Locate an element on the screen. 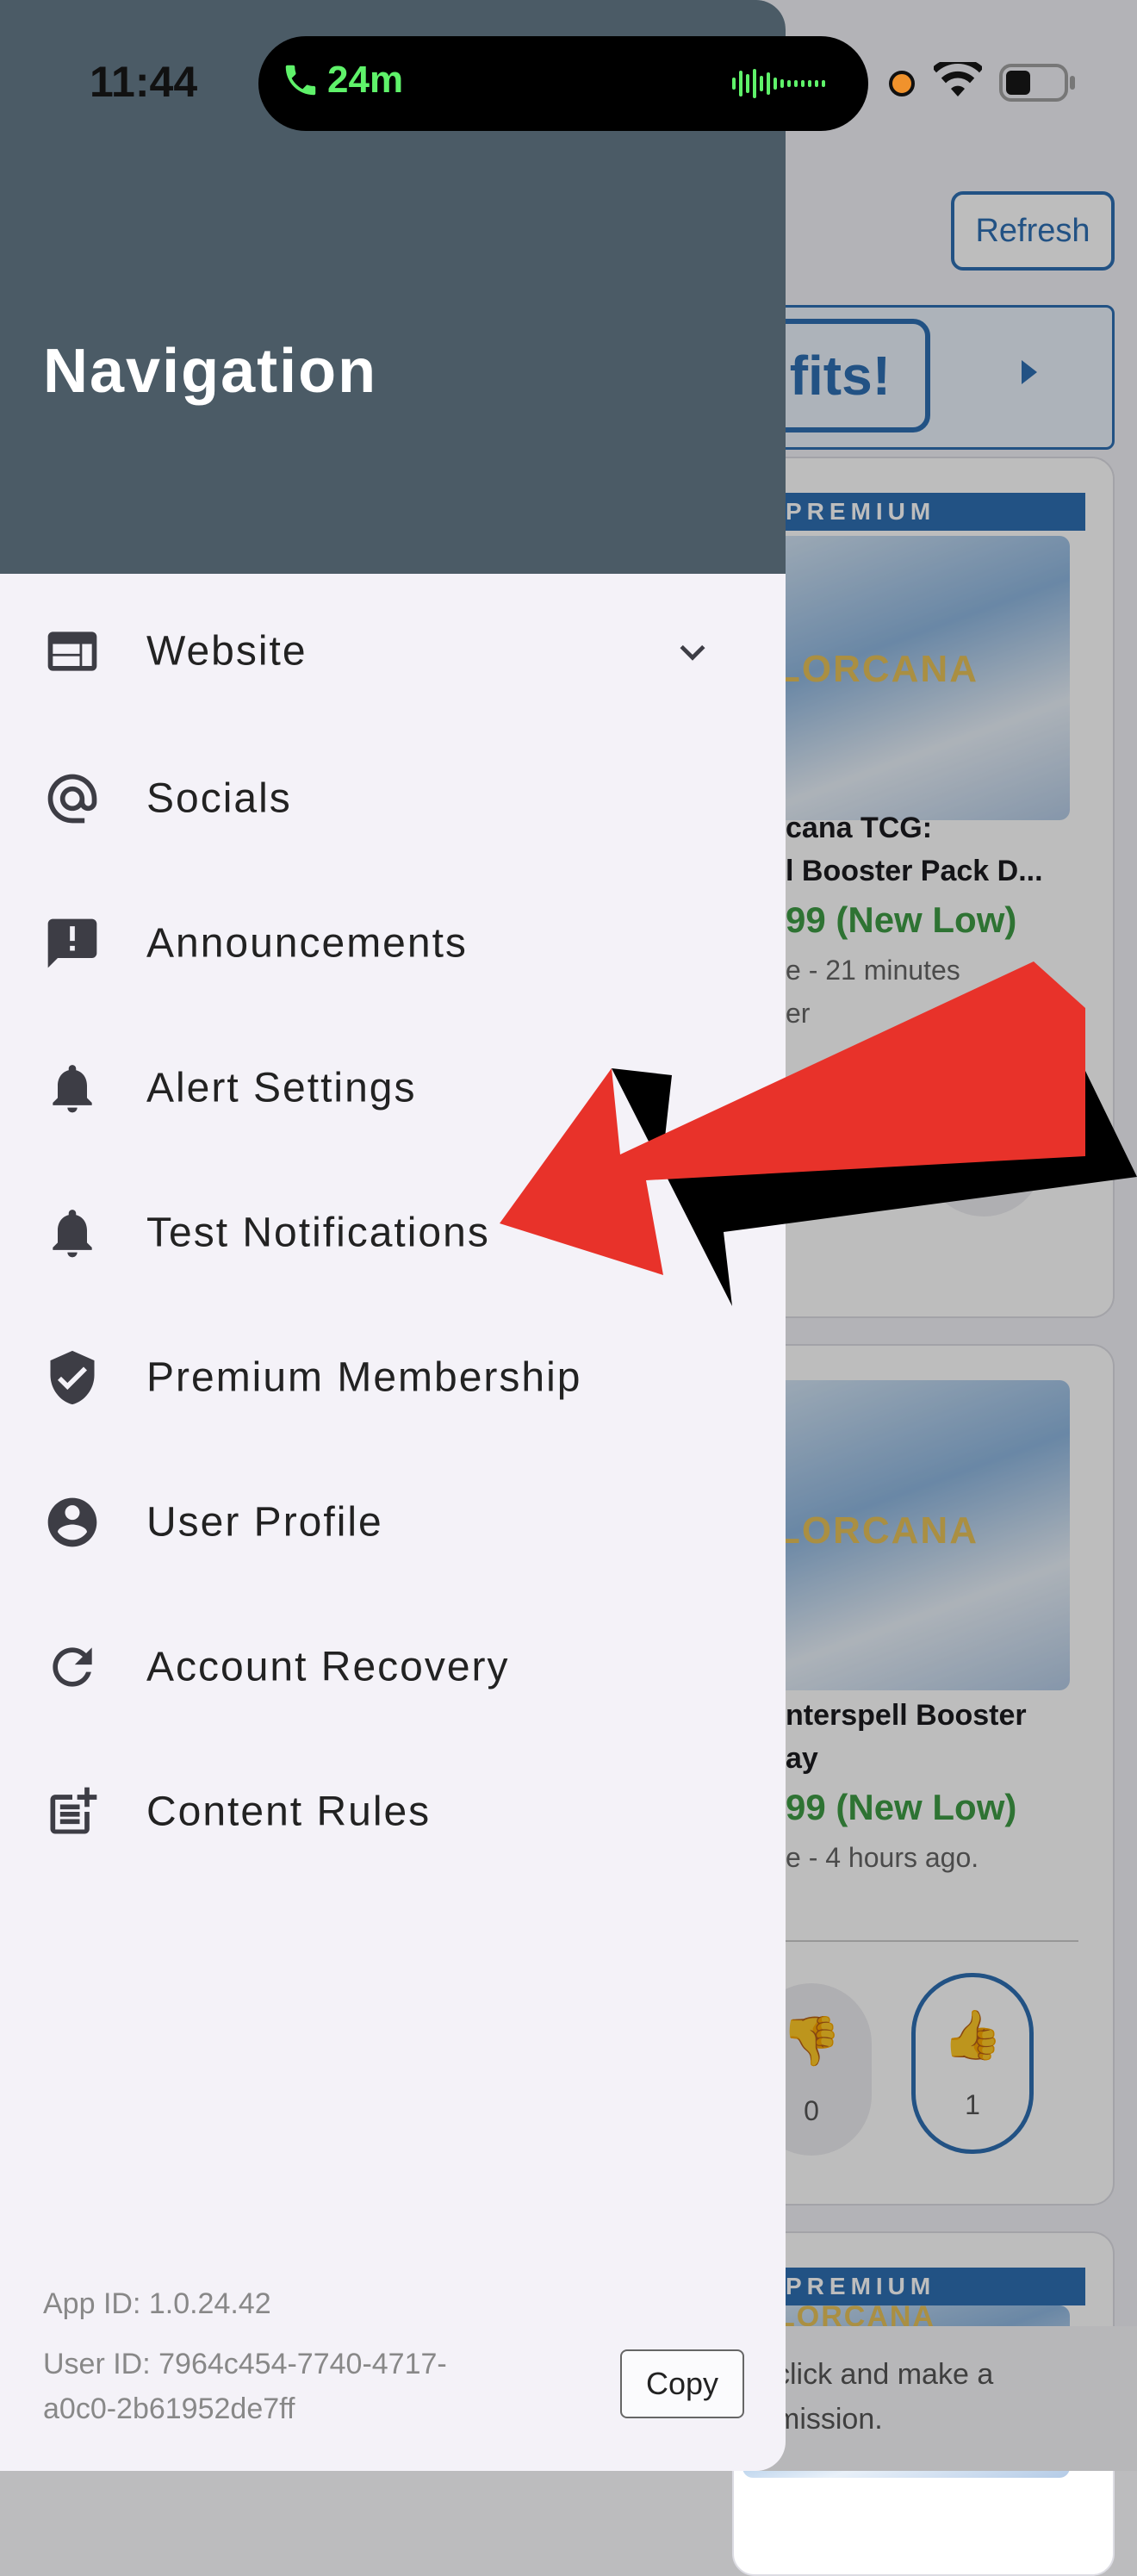 This screenshot has height=2576, width=1137. chevron-down-icon is located at coordinates (692, 651).